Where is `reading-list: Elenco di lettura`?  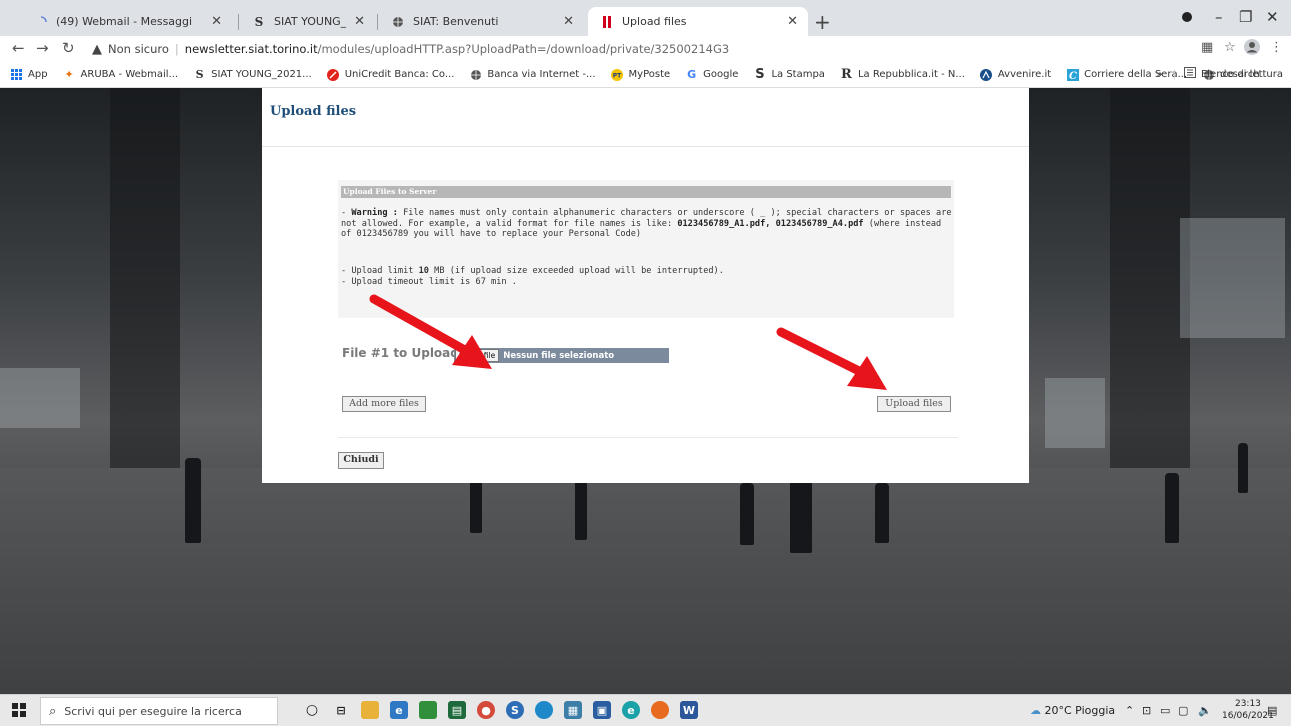
reading-list: Elenco di lettura is located at coordinates (1242, 74).